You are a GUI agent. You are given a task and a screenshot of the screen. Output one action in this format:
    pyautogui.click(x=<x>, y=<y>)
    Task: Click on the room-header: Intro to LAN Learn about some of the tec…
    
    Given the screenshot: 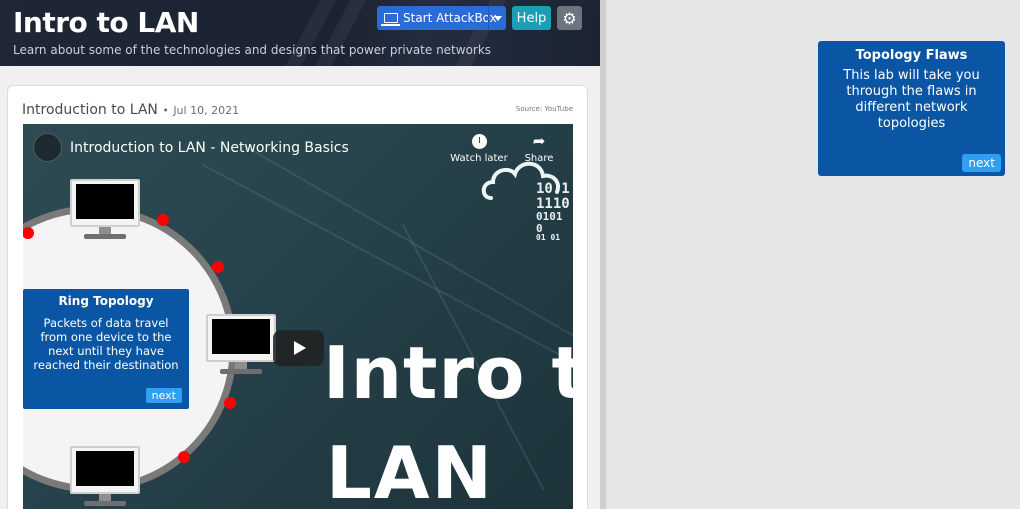 What is the action you would take?
    pyautogui.click(x=300, y=33)
    